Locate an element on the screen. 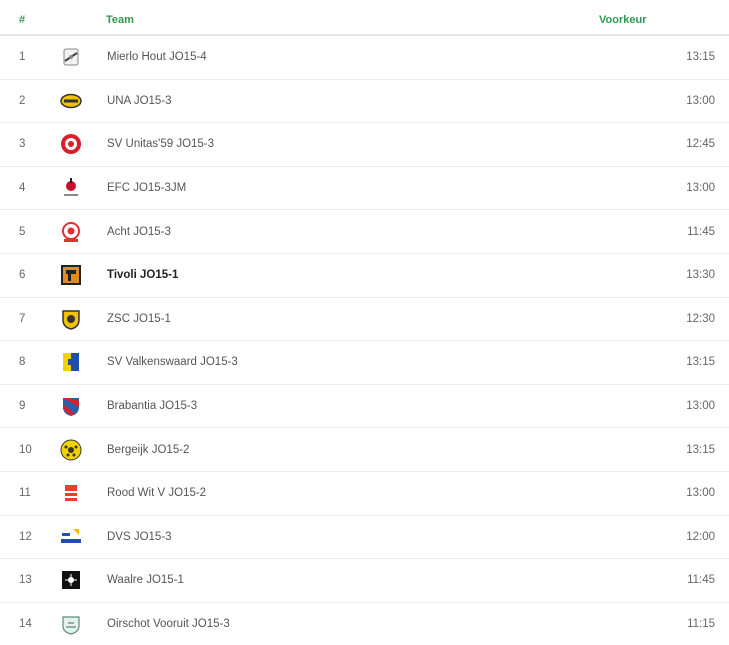  table-row: 12 DVS JO15-3 12:00 is located at coordinates (364, 538).